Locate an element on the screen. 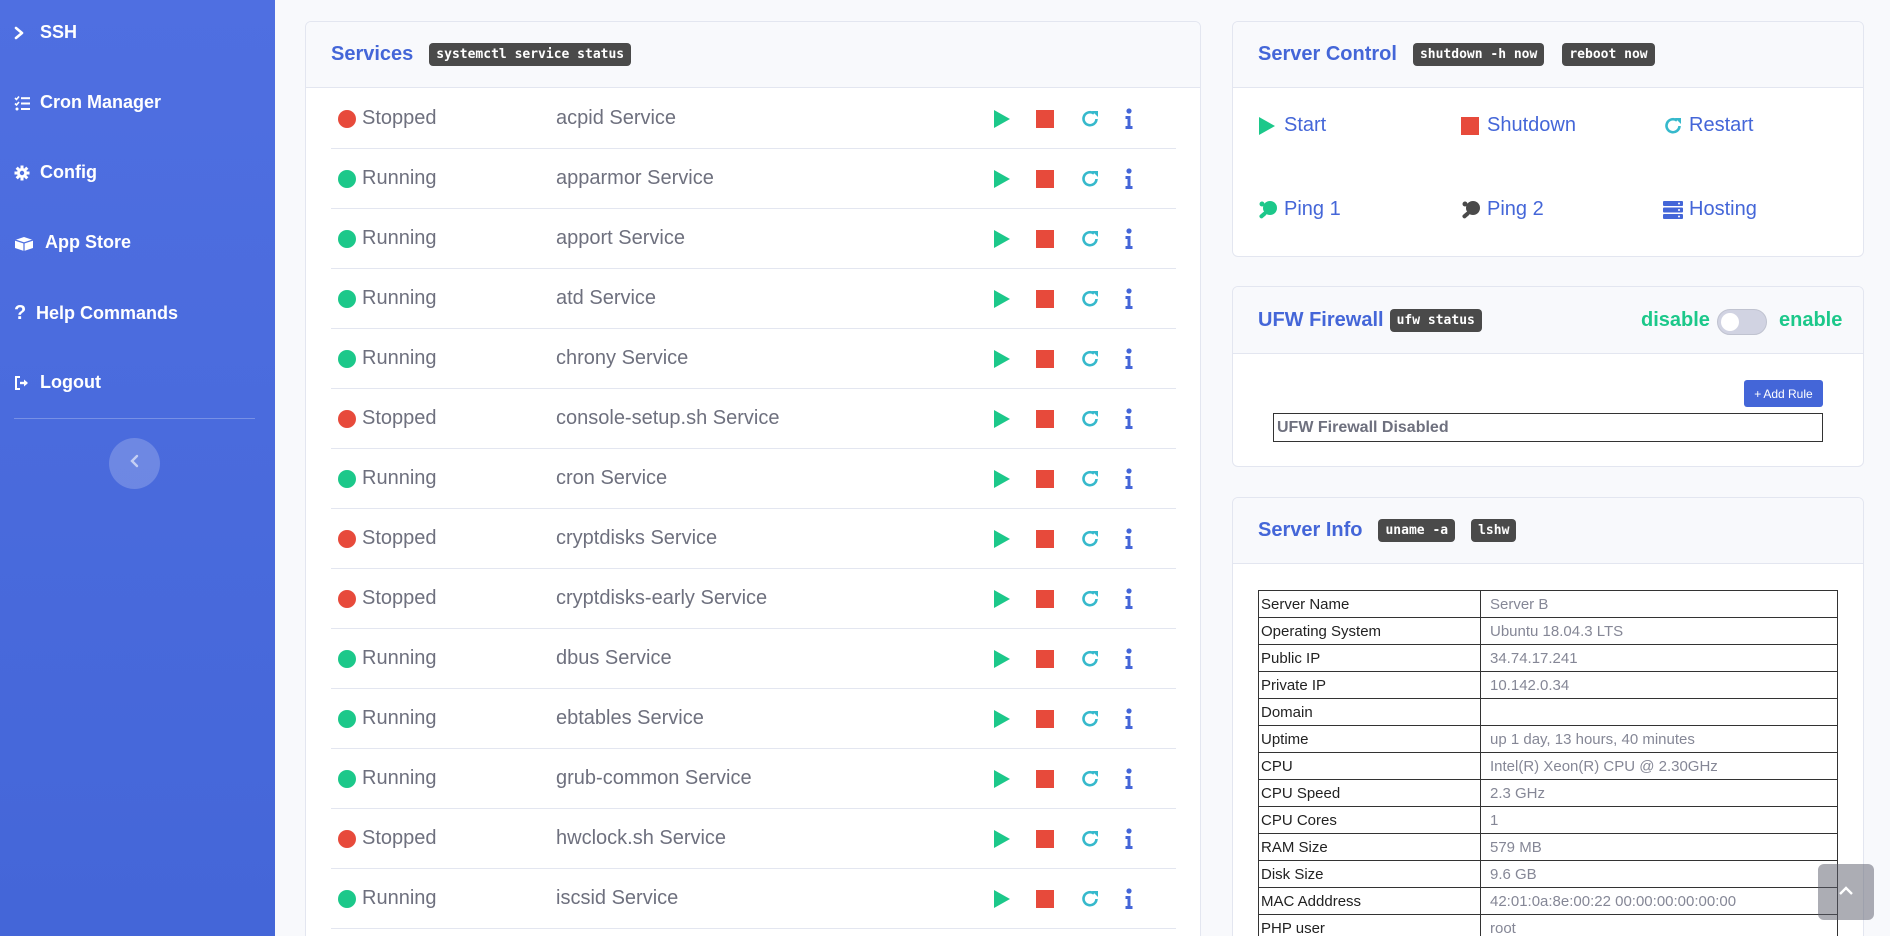 The height and width of the screenshot is (936, 1890). sidebar-item-ssh: SSH is located at coordinates (45, 32).